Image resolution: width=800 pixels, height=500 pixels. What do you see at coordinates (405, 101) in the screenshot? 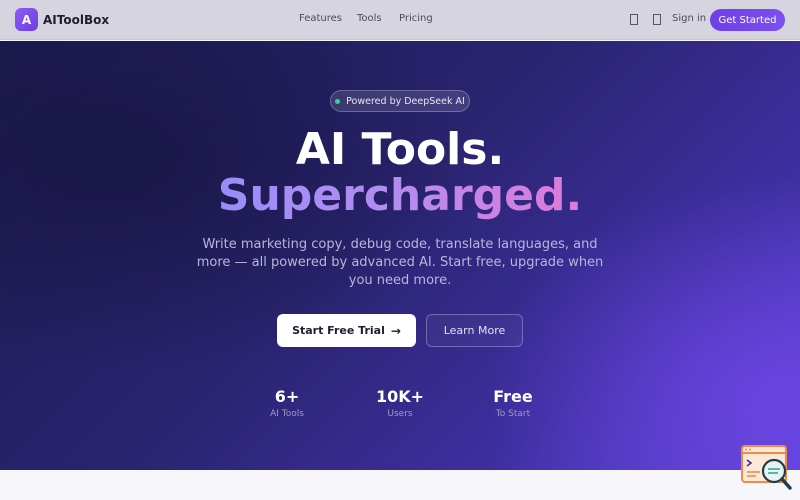
I see `badge-text: Powered by DeepSeek AI` at bounding box center [405, 101].